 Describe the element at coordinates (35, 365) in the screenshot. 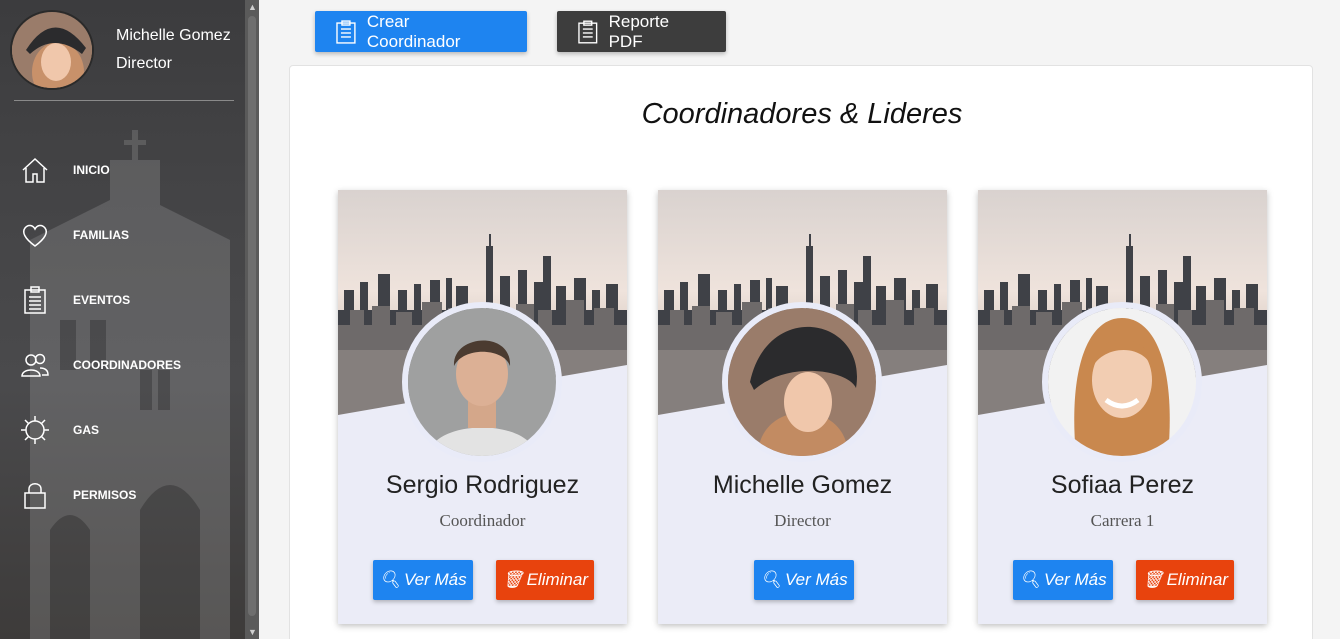

I see `users-icon` at that location.